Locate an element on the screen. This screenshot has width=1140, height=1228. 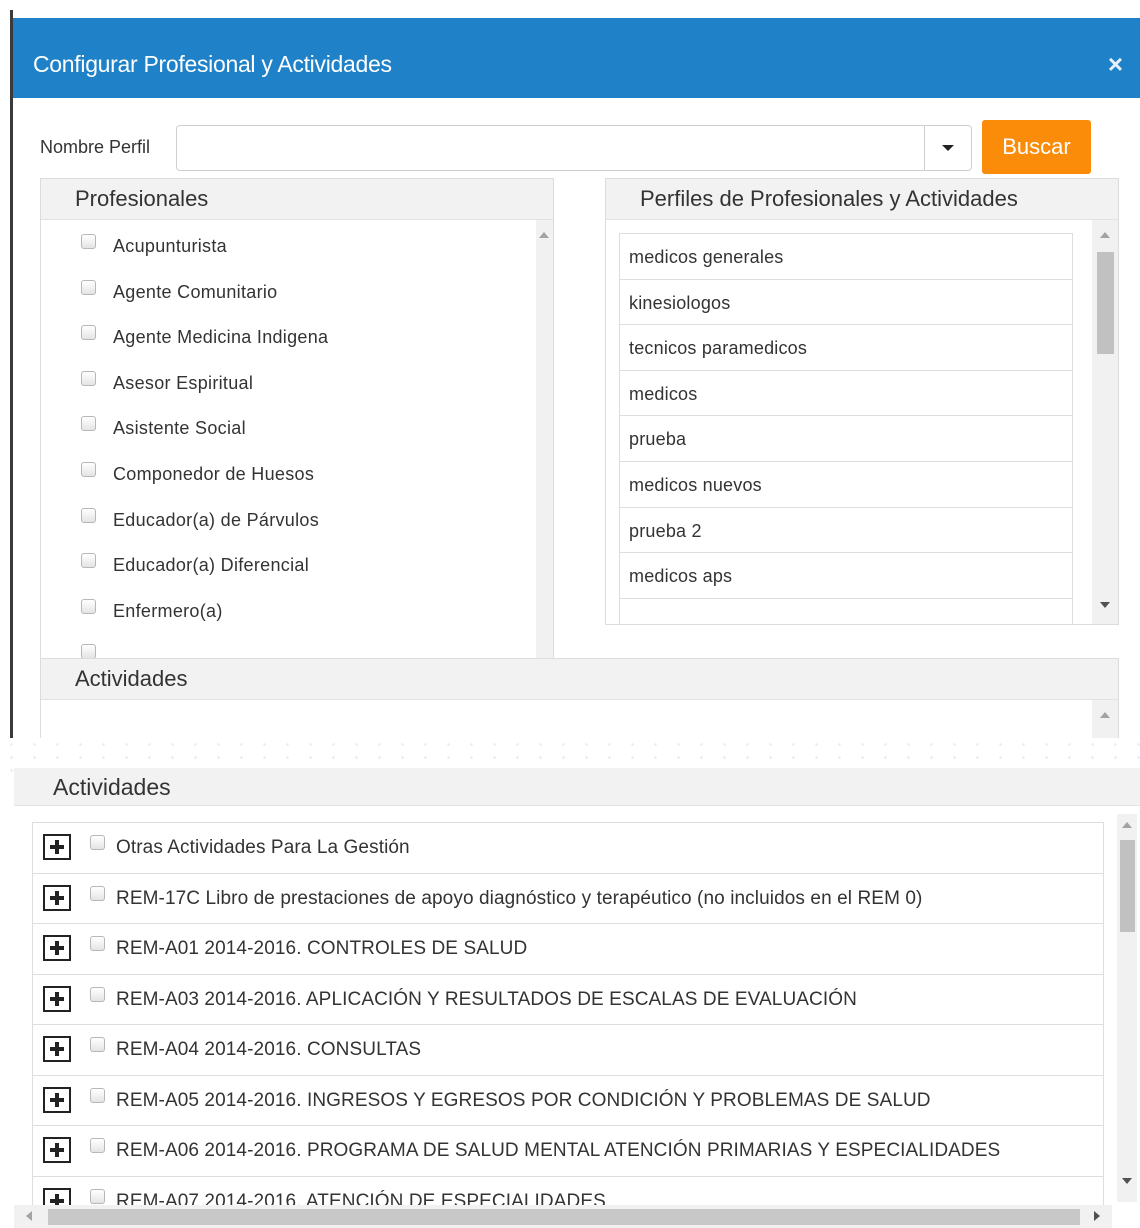
perfil-item: tecnicos paramedicos is located at coordinates (846, 348).